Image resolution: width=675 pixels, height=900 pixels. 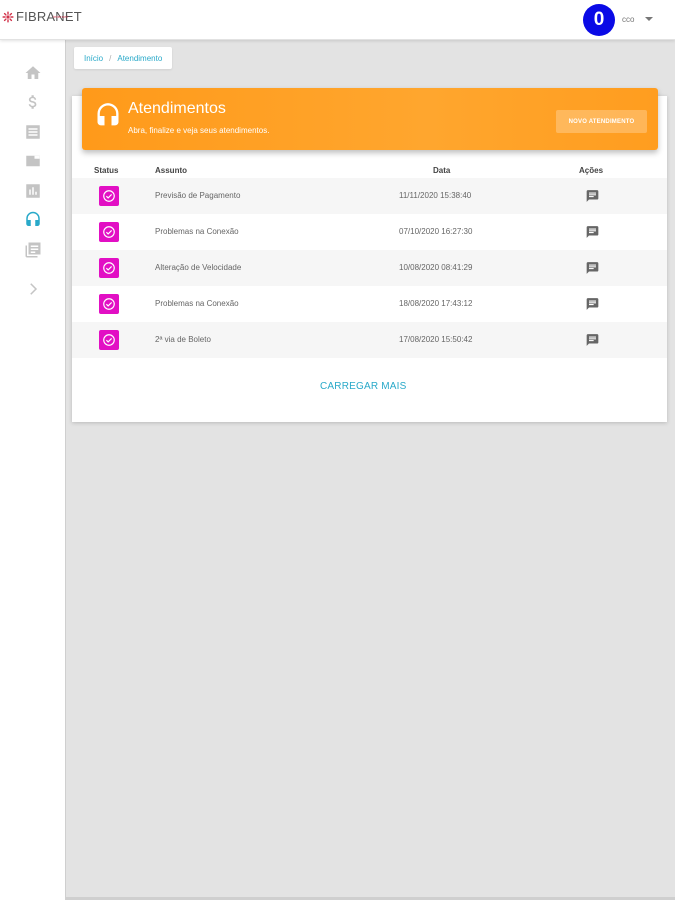 I want to click on top-bar: FIBRANET internet 0 cco, so click(x=337, y=20).